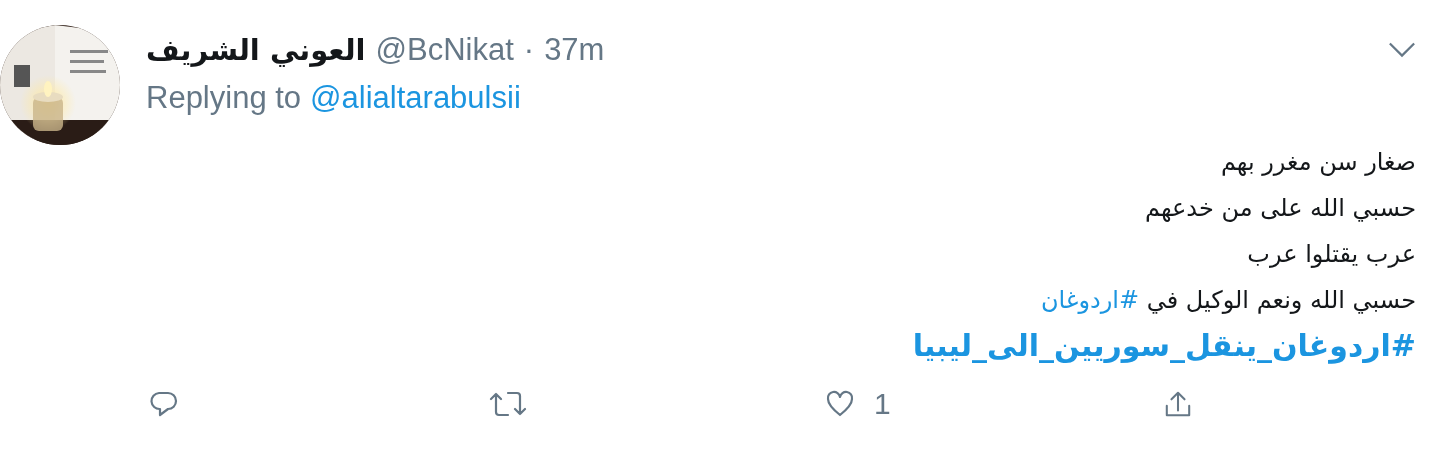 The width and height of the screenshot is (1452, 458). What do you see at coordinates (840, 404) in the screenshot?
I see `heart-icon` at bounding box center [840, 404].